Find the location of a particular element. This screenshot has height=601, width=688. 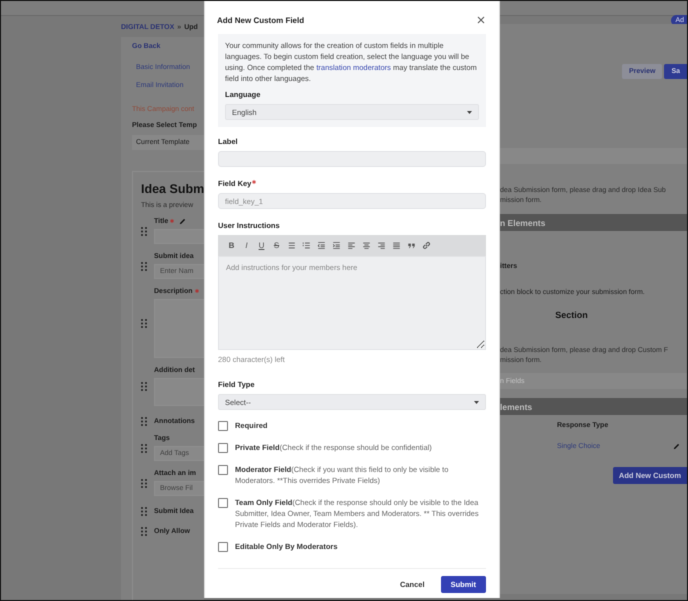

numbers-icon is located at coordinates (306, 245).